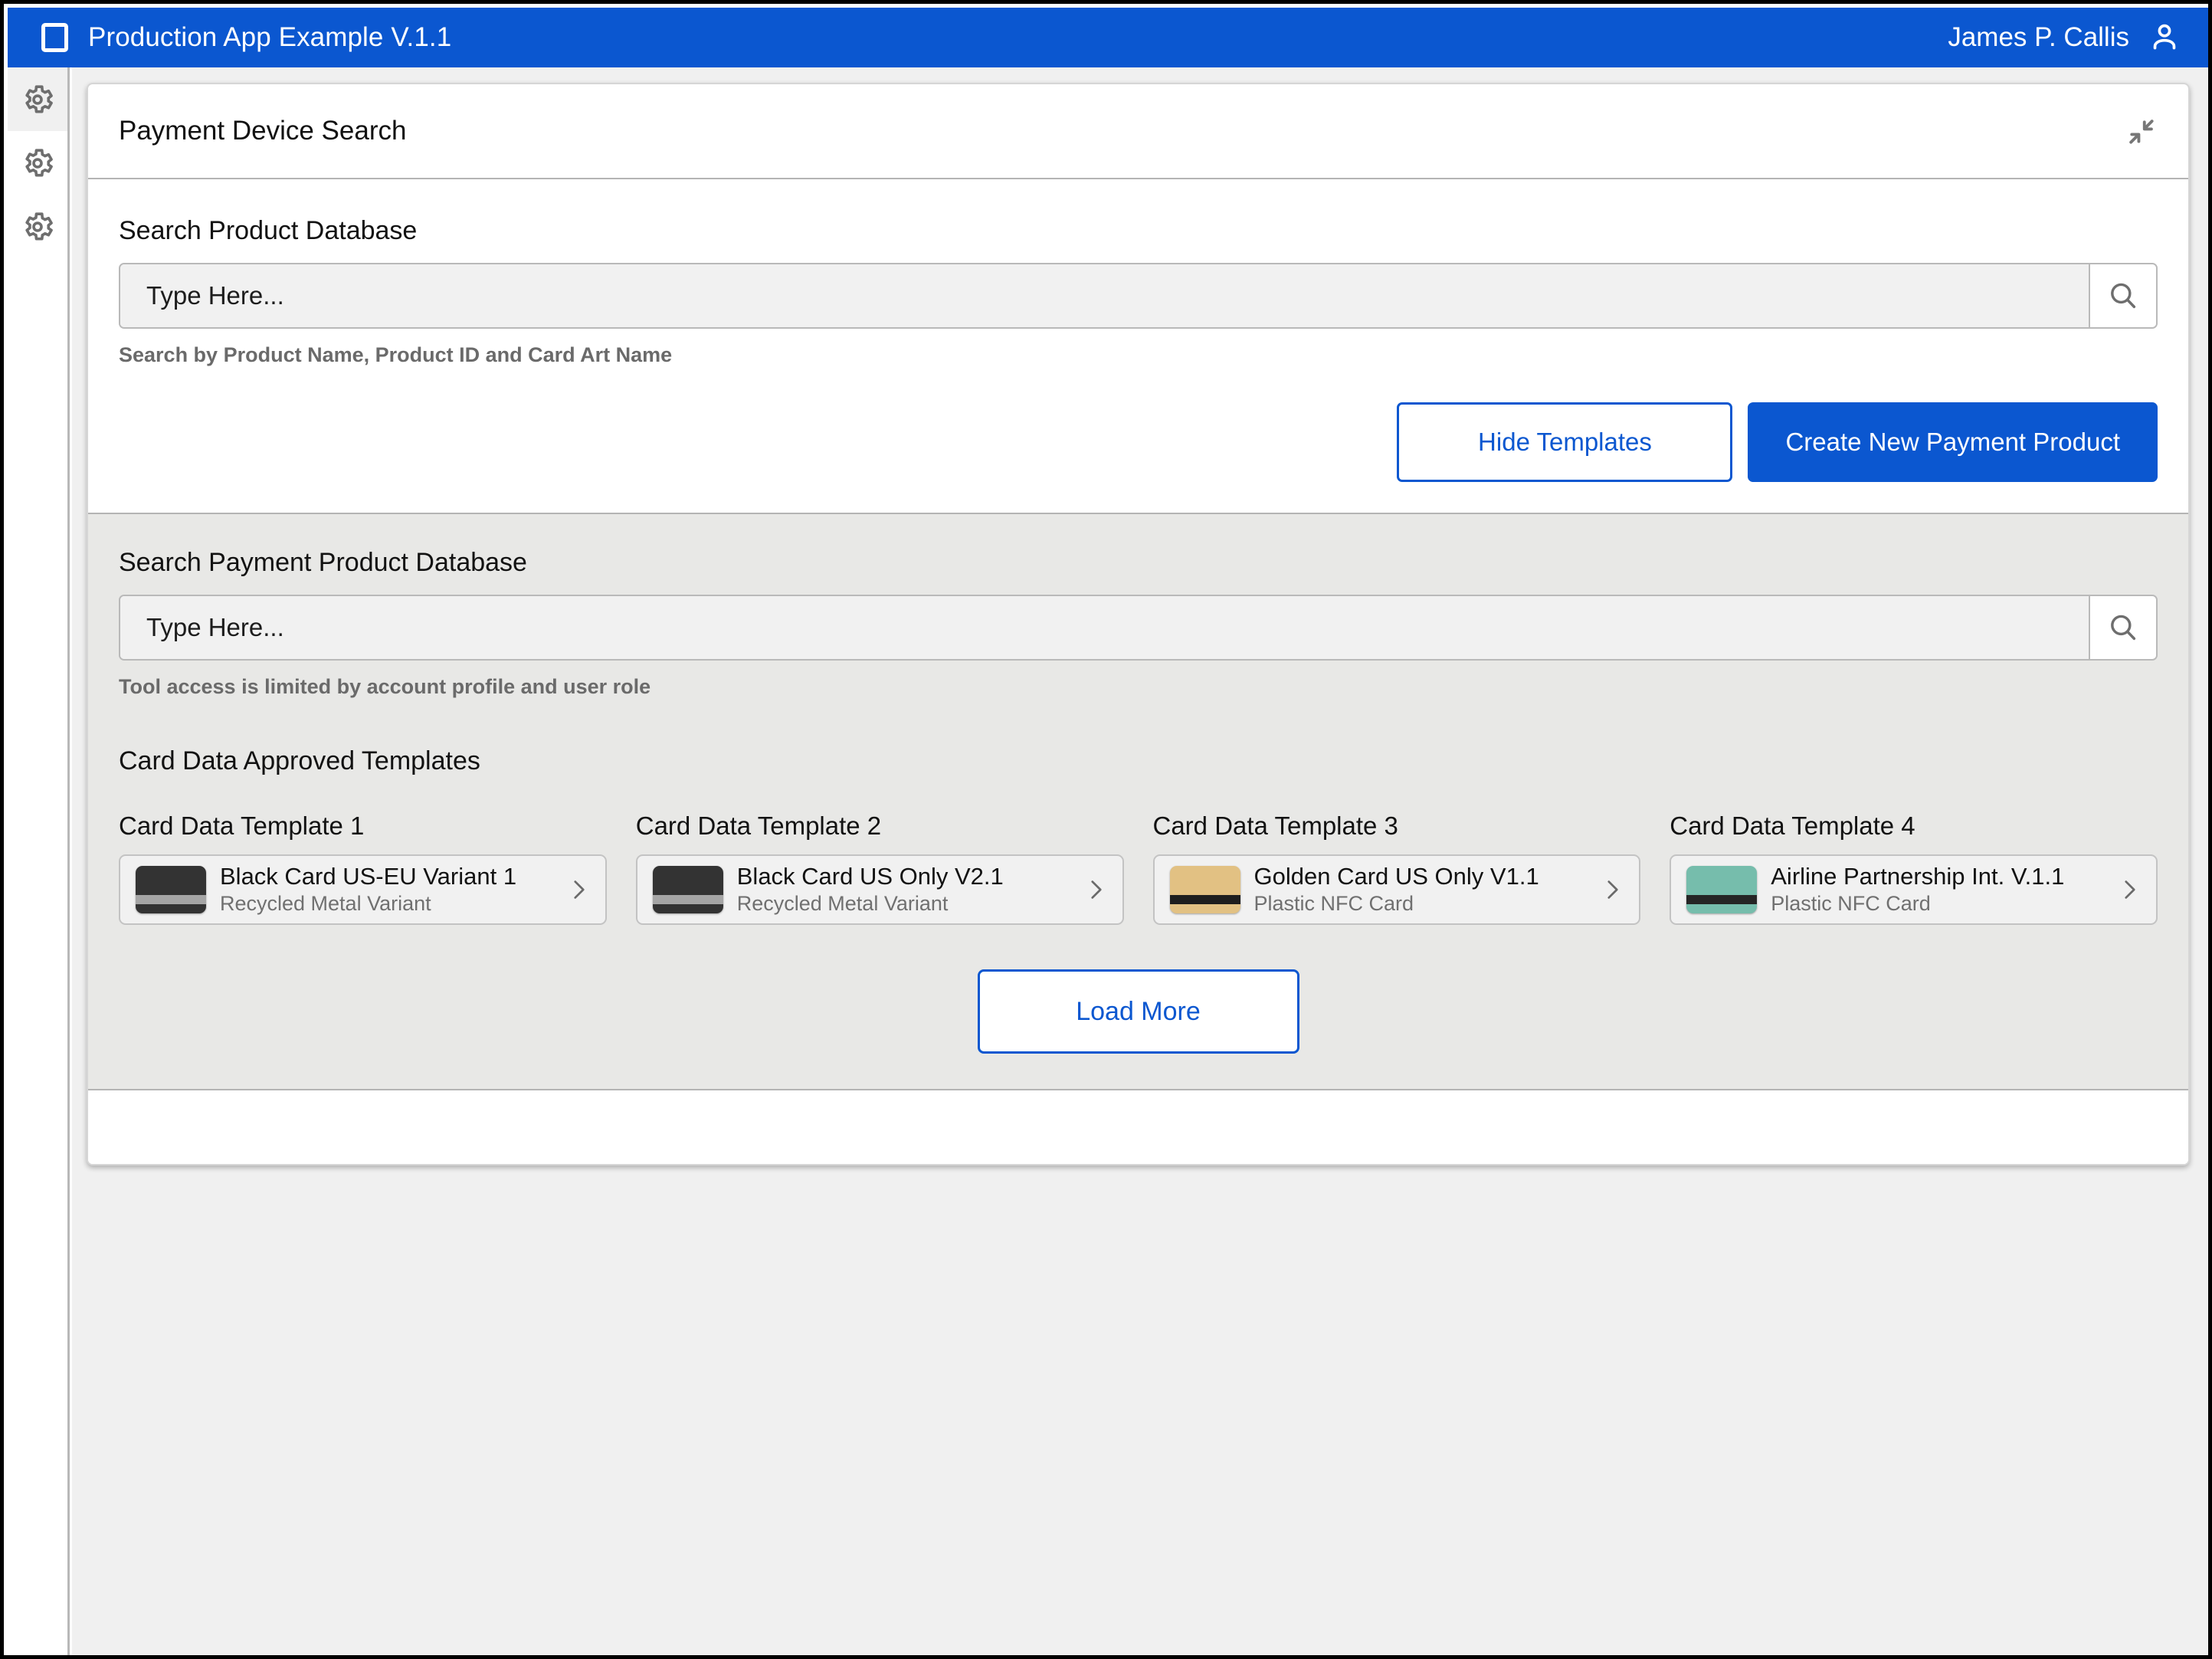 This screenshot has width=2212, height=1659. What do you see at coordinates (268, 230) in the screenshot?
I see `product-search-label: Search Product Database` at bounding box center [268, 230].